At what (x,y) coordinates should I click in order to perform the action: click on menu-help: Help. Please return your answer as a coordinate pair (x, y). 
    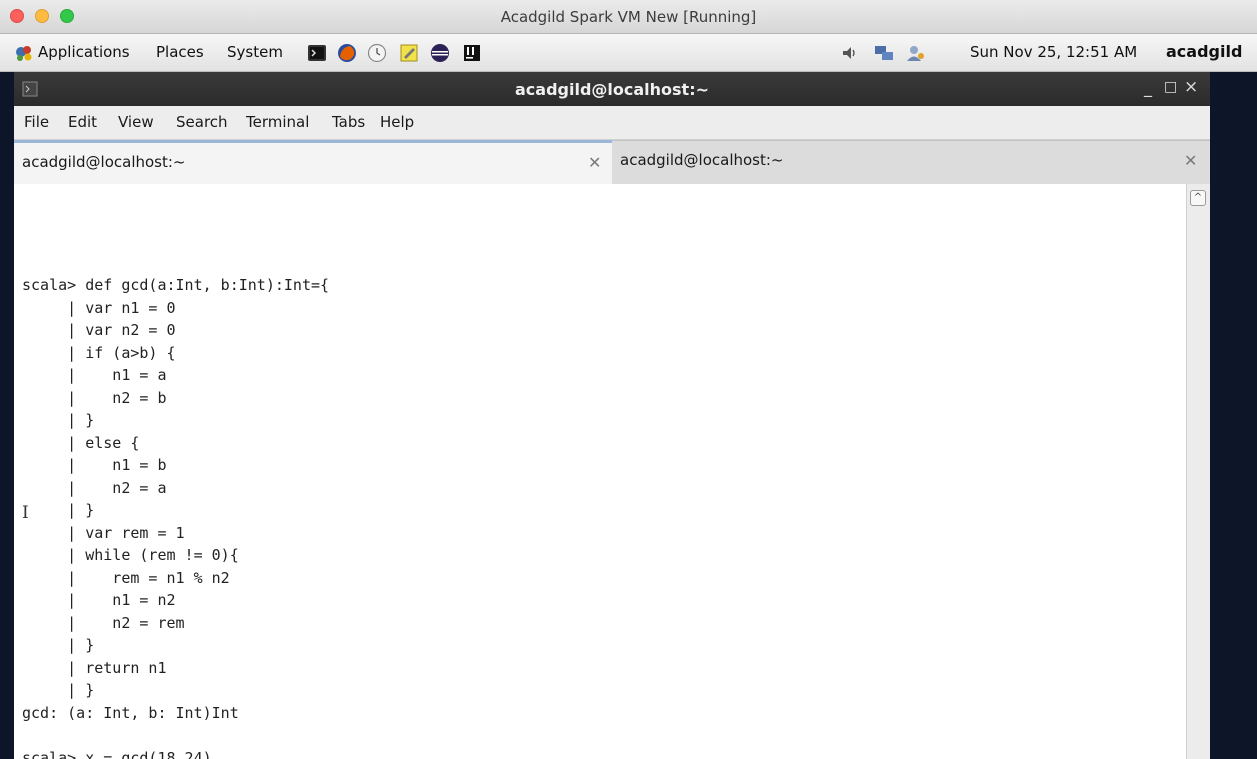
    Looking at the image, I should click on (397, 122).